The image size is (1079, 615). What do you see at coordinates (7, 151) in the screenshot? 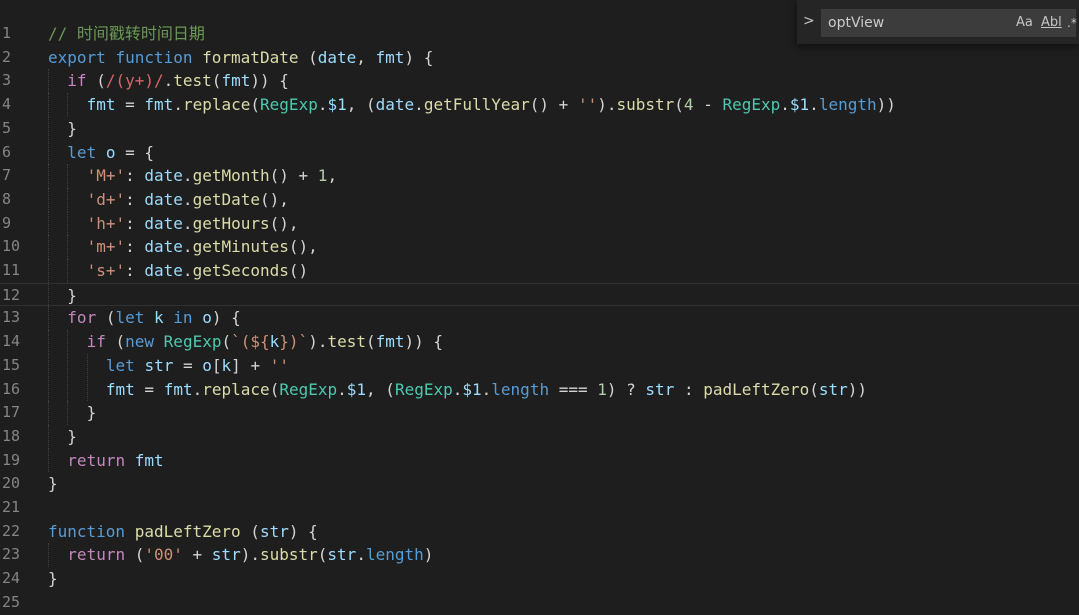
I see `line-number: 6` at bounding box center [7, 151].